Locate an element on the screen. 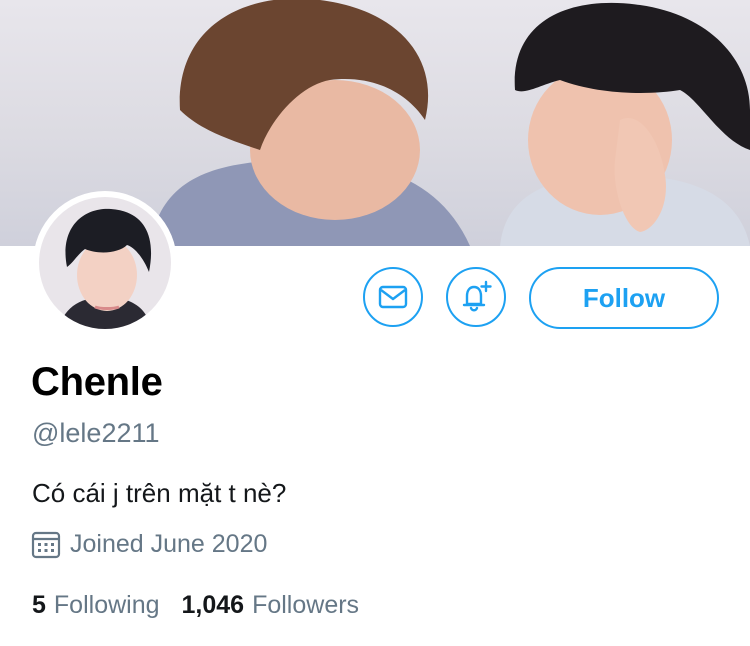  message-button is located at coordinates (393, 297).